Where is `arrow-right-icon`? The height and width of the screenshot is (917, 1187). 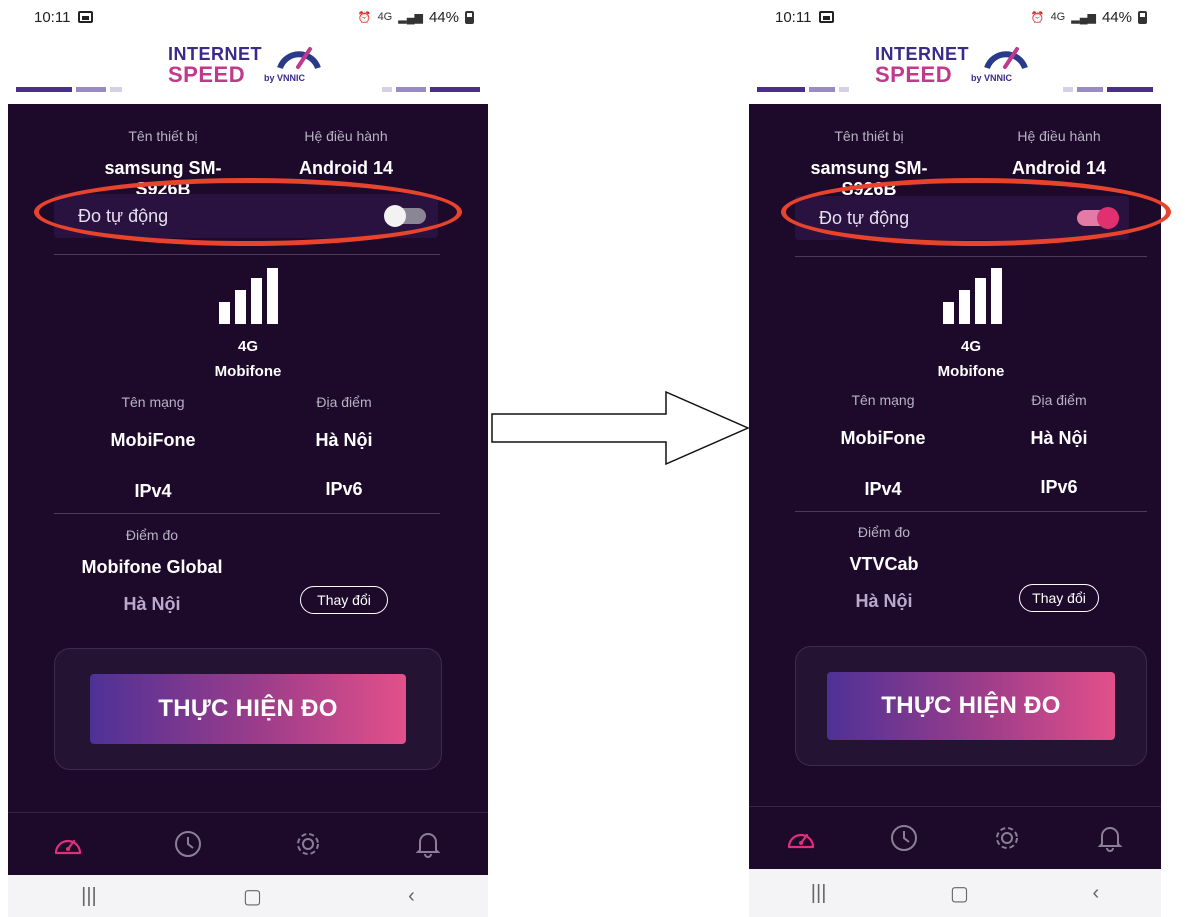 arrow-right-icon is located at coordinates (620, 428).